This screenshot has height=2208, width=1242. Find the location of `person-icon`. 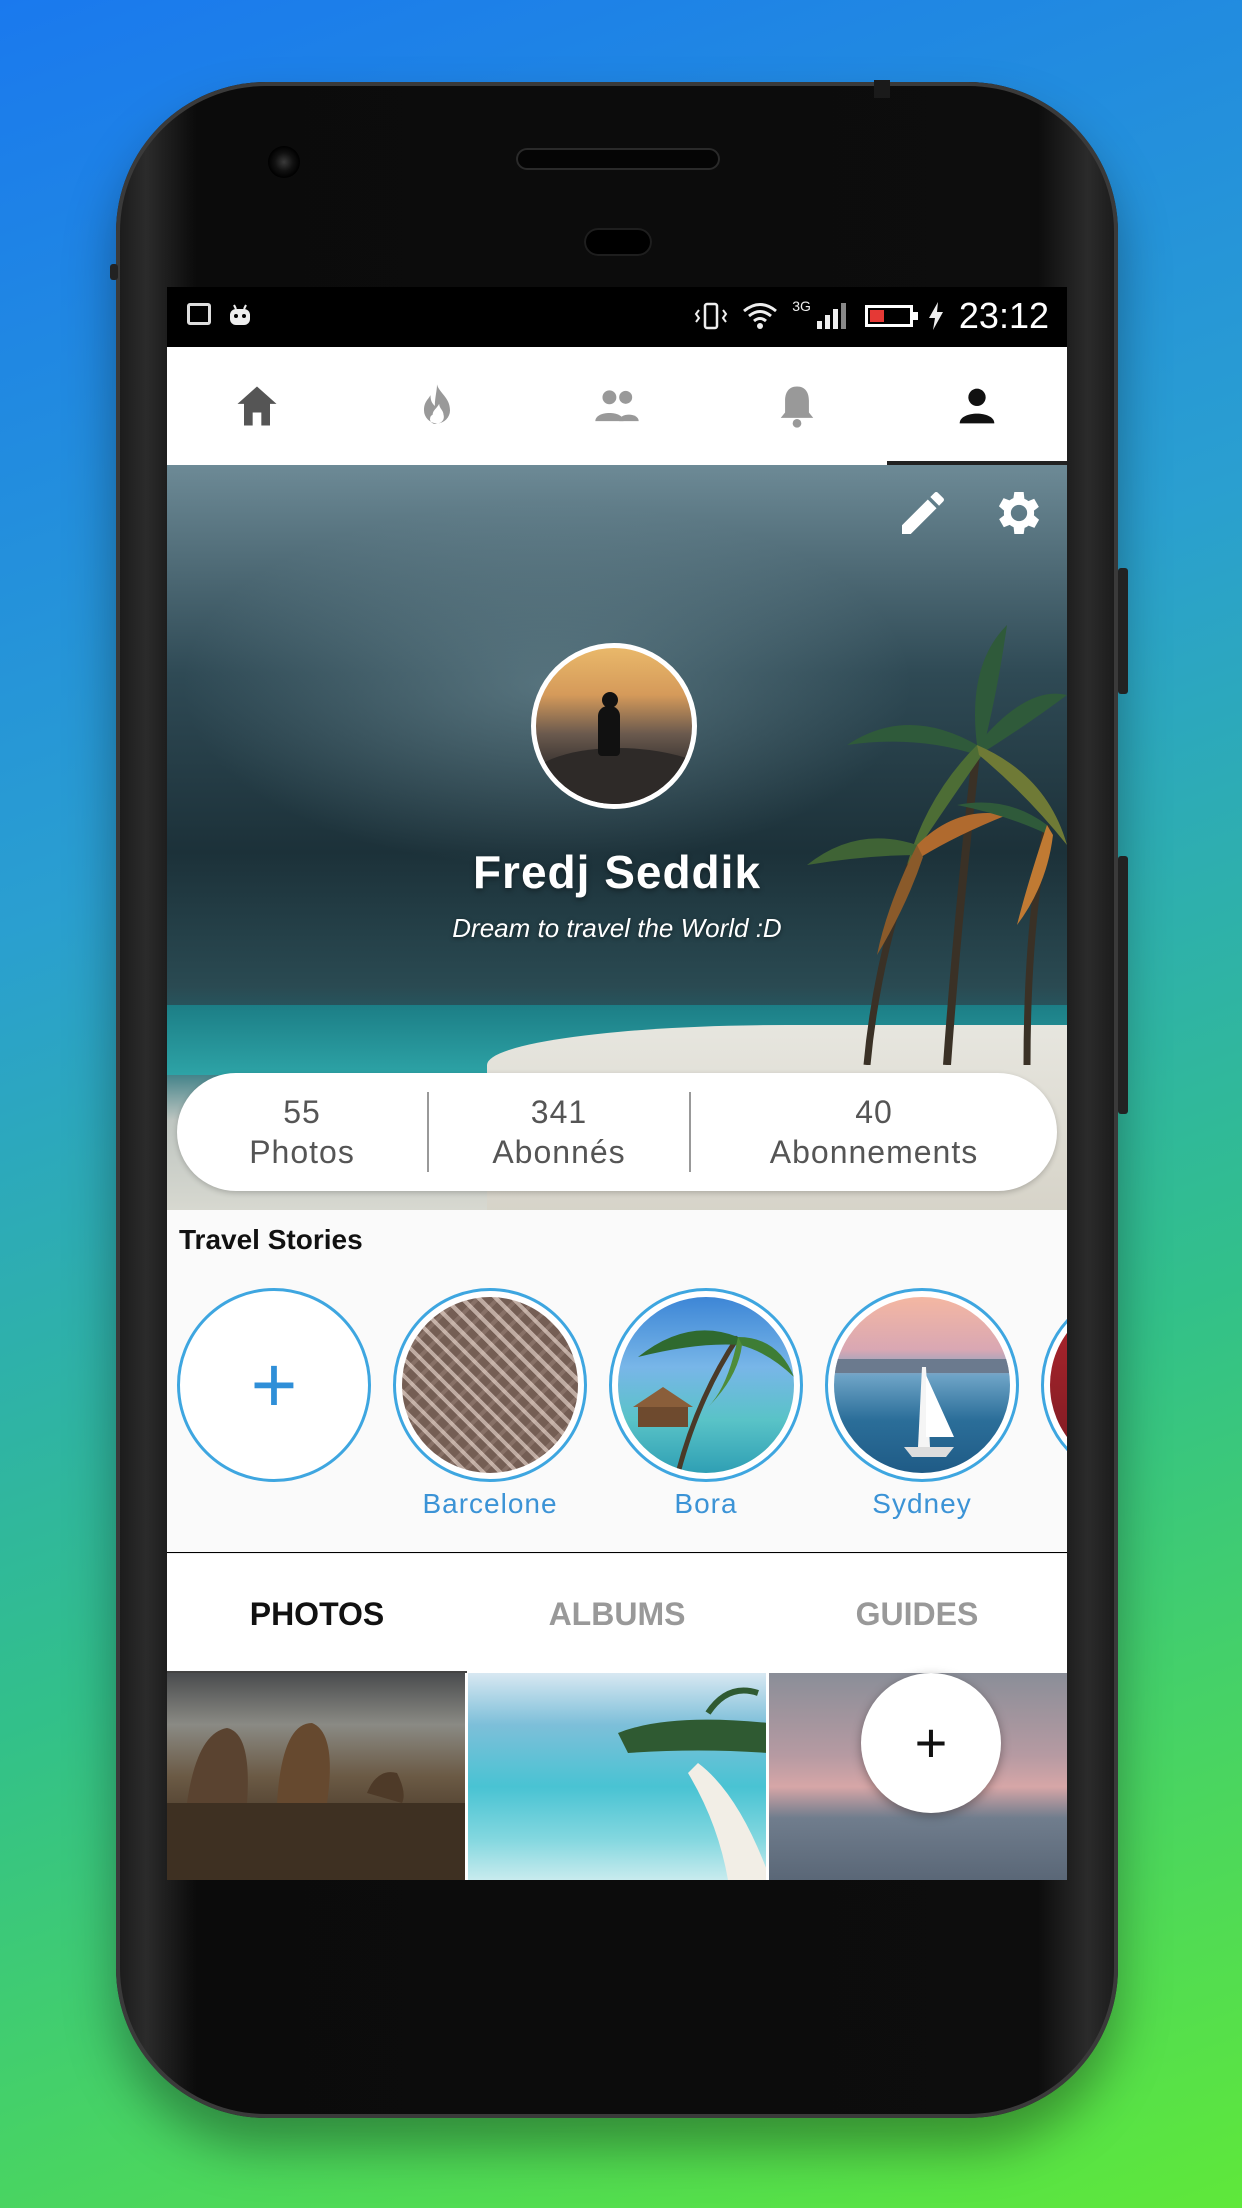

person-icon is located at coordinates (977, 406).